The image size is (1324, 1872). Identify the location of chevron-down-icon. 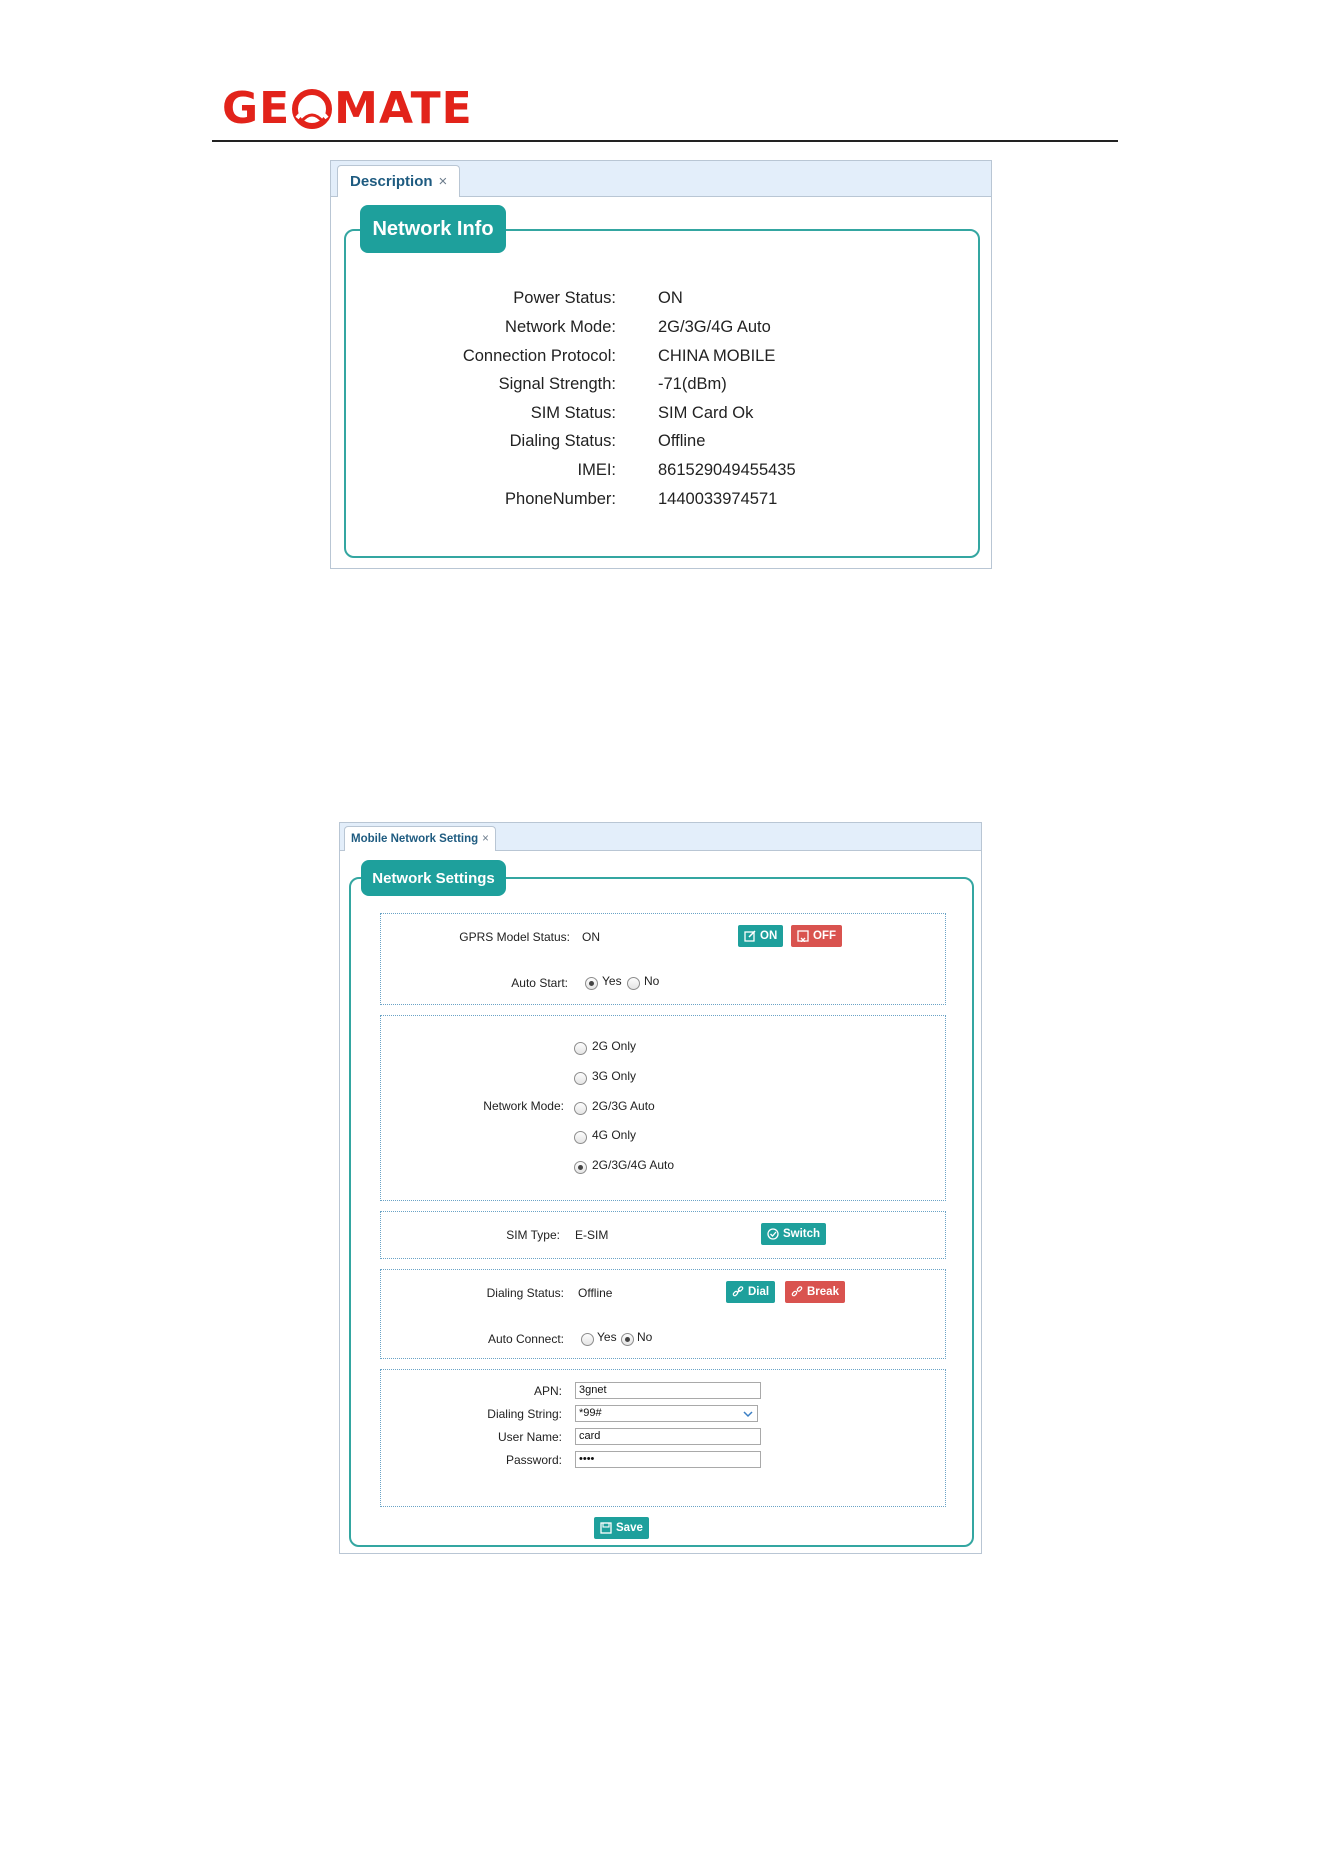
(748, 1414).